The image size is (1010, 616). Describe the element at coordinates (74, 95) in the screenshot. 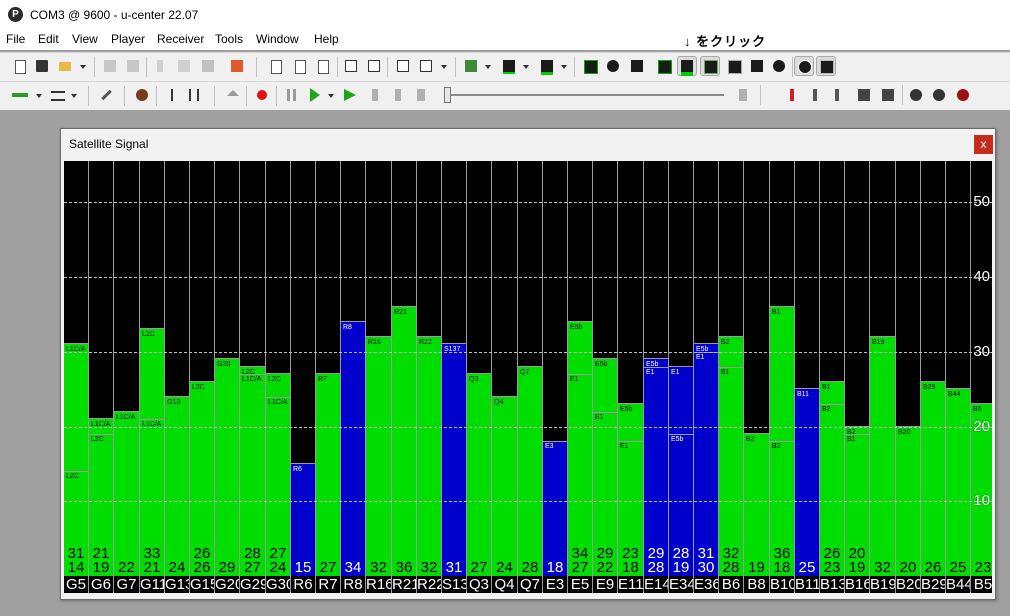

I see `baudrate-dropdown-icon` at that location.